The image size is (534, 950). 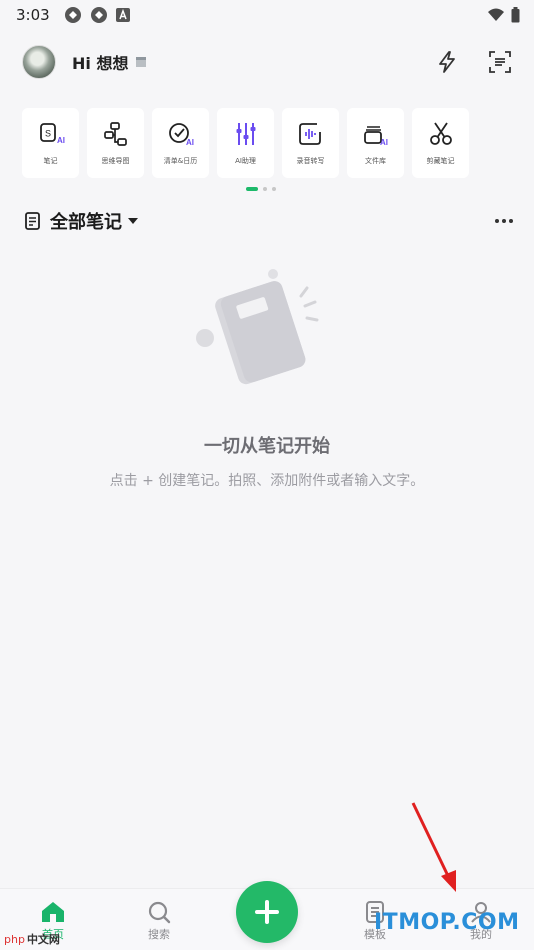 What do you see at coordinates (440, 161) in the screenshot?
I see `tool-label: 剪藏笔记` at bounding box center [440, 161].